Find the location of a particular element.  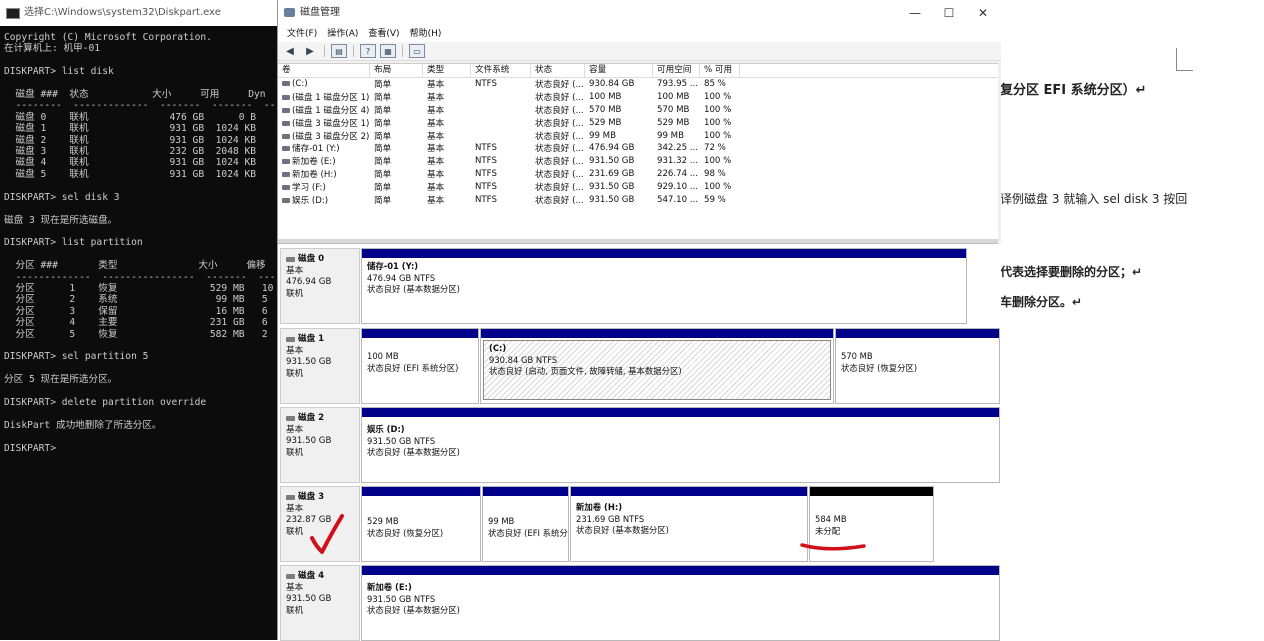

unallocated-space: 584 MB 未分配 is located at coordinates (871, 524).